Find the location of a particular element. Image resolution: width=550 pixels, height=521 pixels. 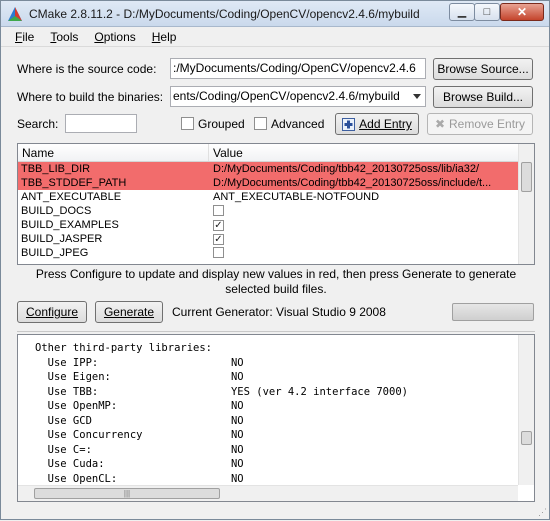

row-name: BUILD_DOCS is located at coordinates (56, 211).